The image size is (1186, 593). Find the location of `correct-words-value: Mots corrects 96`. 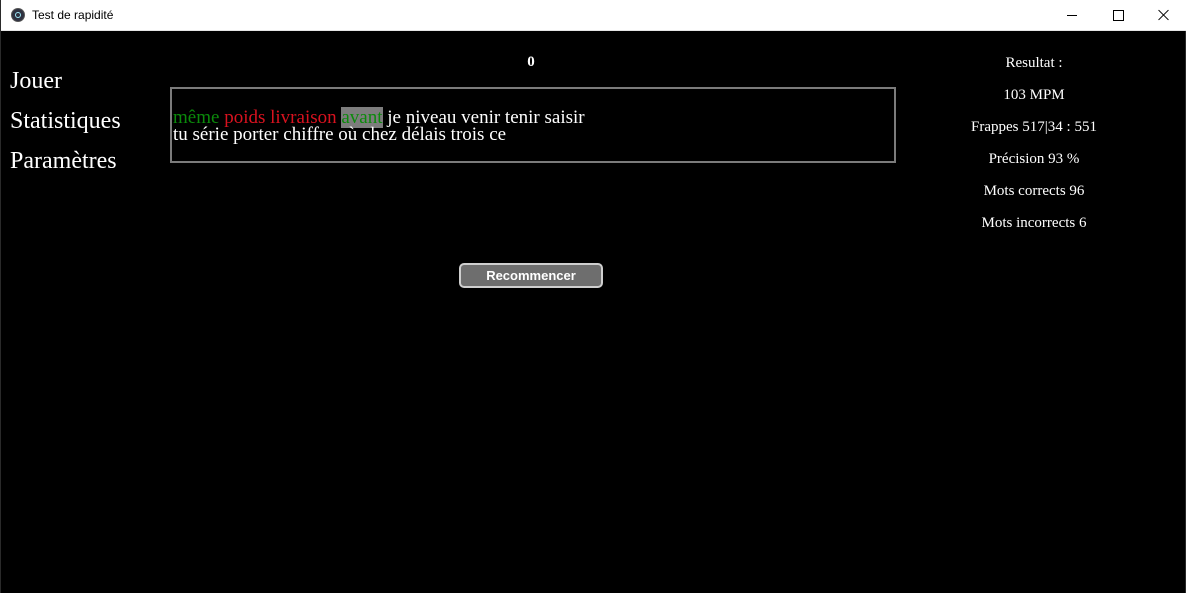

correct-words-value: Mots corrects 96 is located at coordinates (1034, 191).